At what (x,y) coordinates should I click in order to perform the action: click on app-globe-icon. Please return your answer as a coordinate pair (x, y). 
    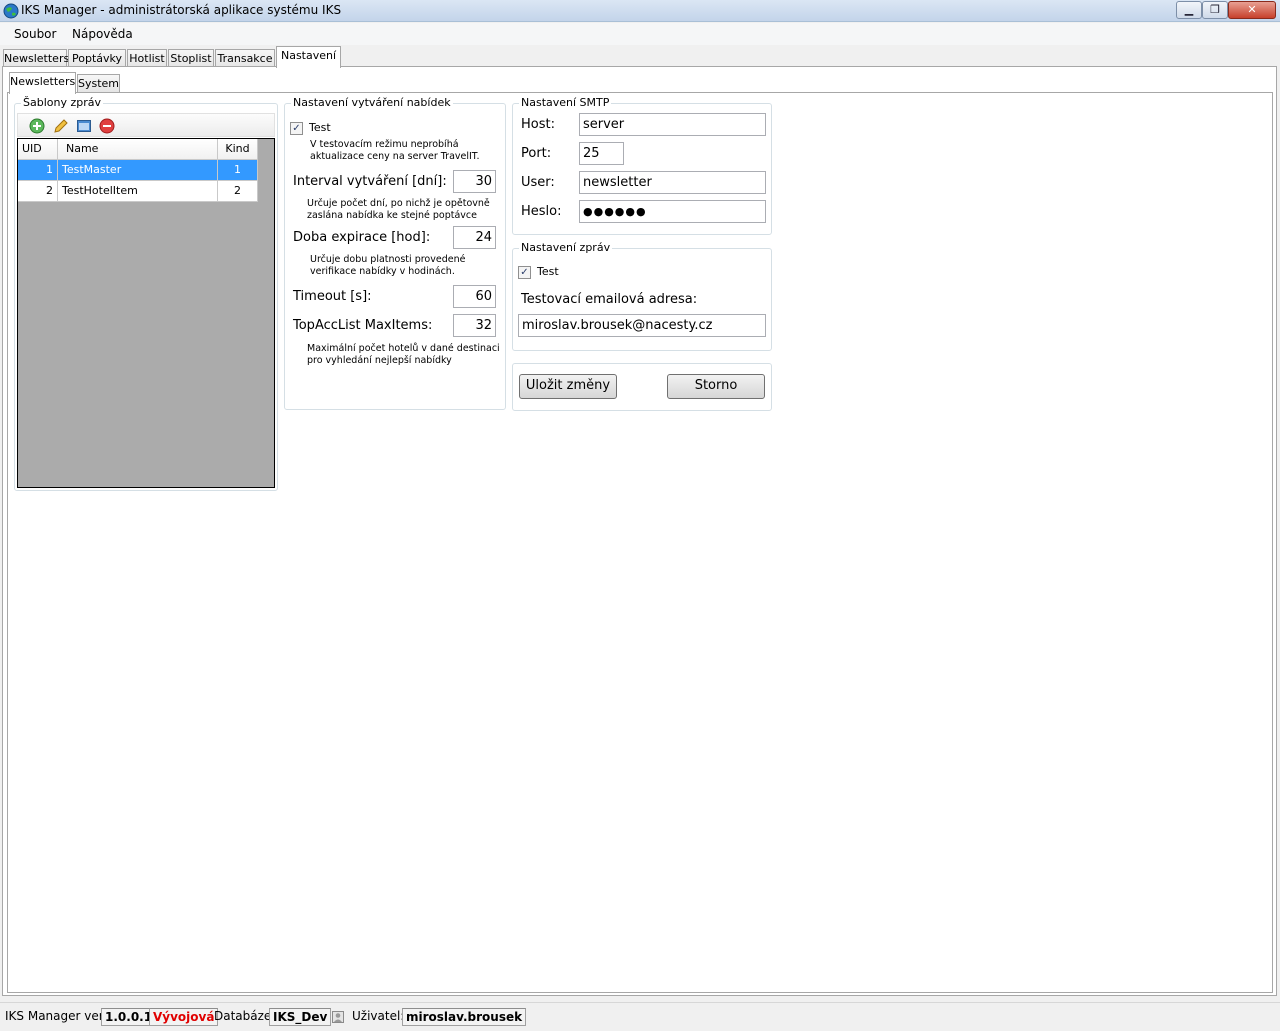
    Looking at the image, I should click on (11, 11).